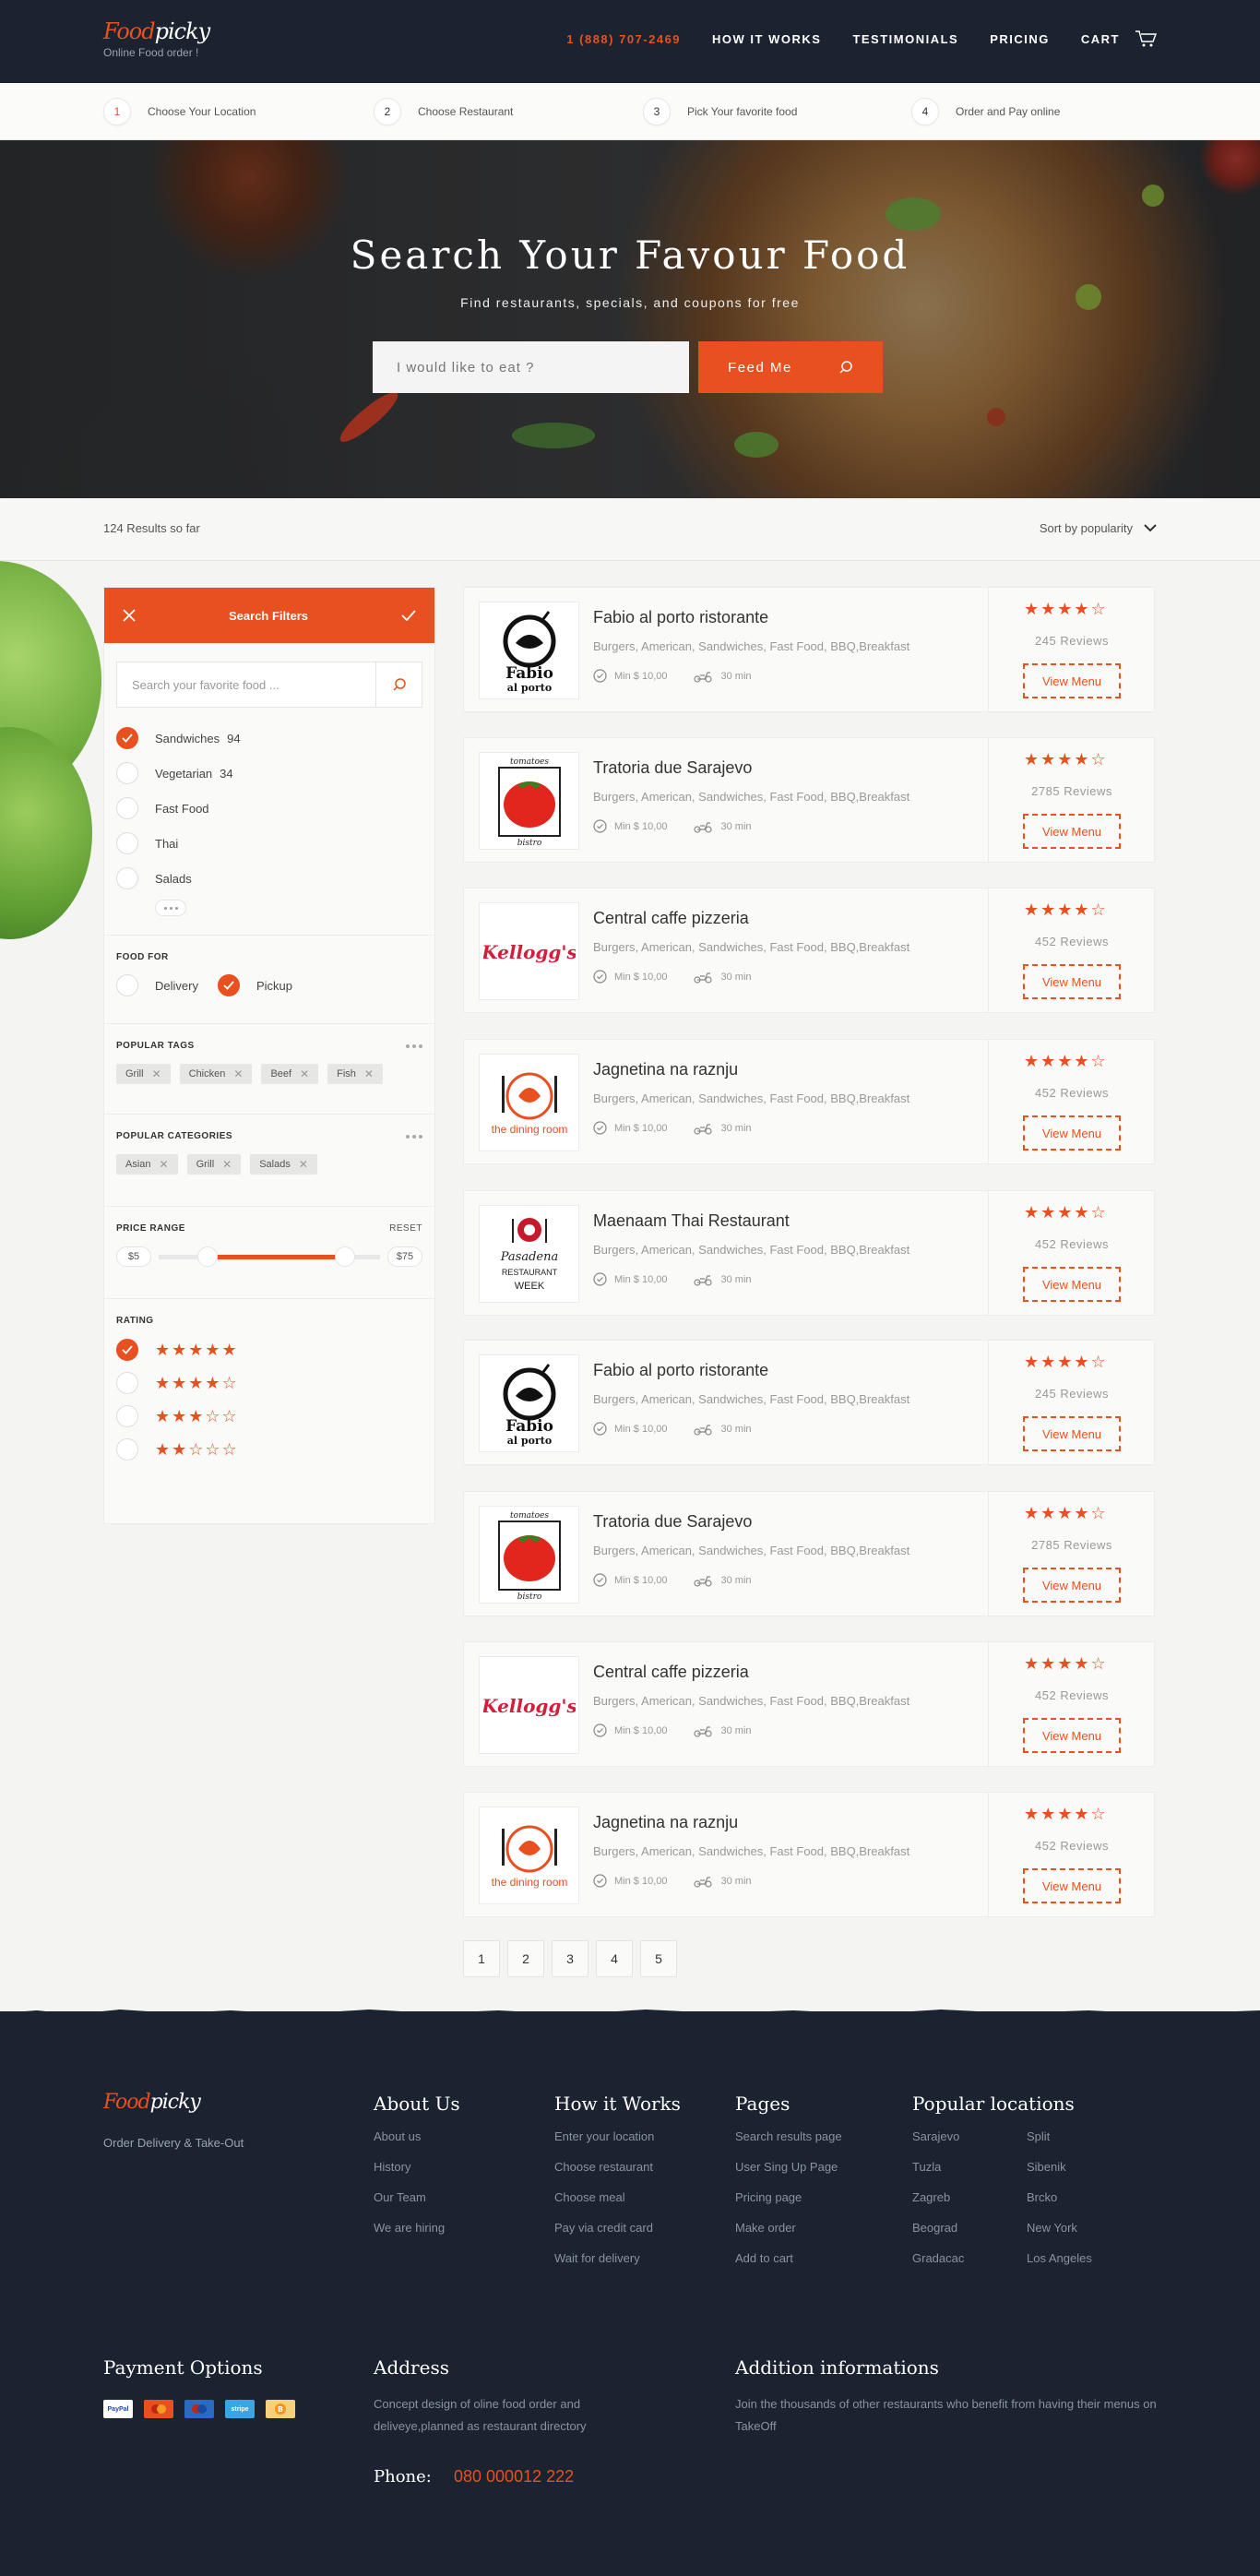  Describe the element at coordinates (283, 1164) in the screenshot. I see `category-salads: Salads ✕` at that location.